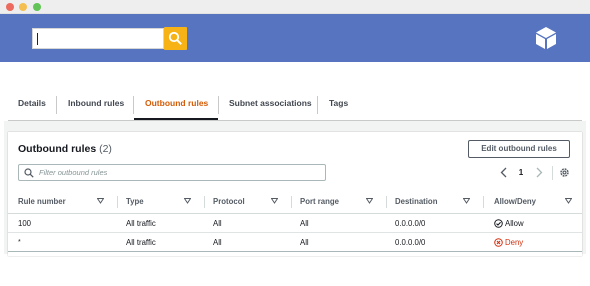  Describe the element at coordinates (96, 105) in the screenshot. I see `tab-inbound-rules: Inbound rules` at that location.